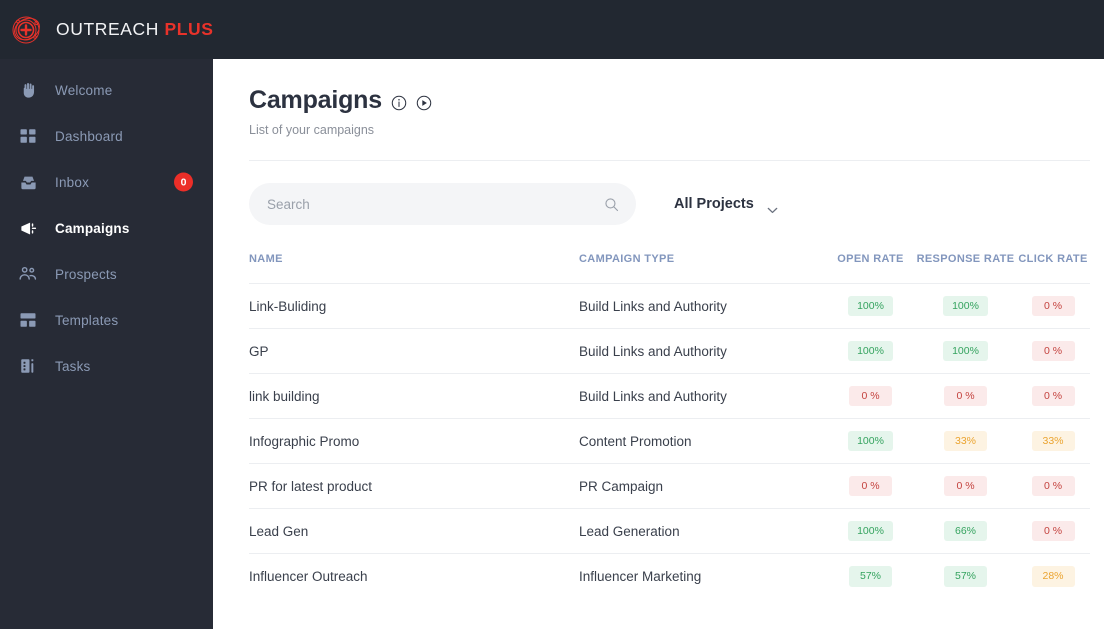 The width and height of the screenshot is (1104, 629). I want to click on sidebar-item-prospects: Prospects, so click(106, 274).